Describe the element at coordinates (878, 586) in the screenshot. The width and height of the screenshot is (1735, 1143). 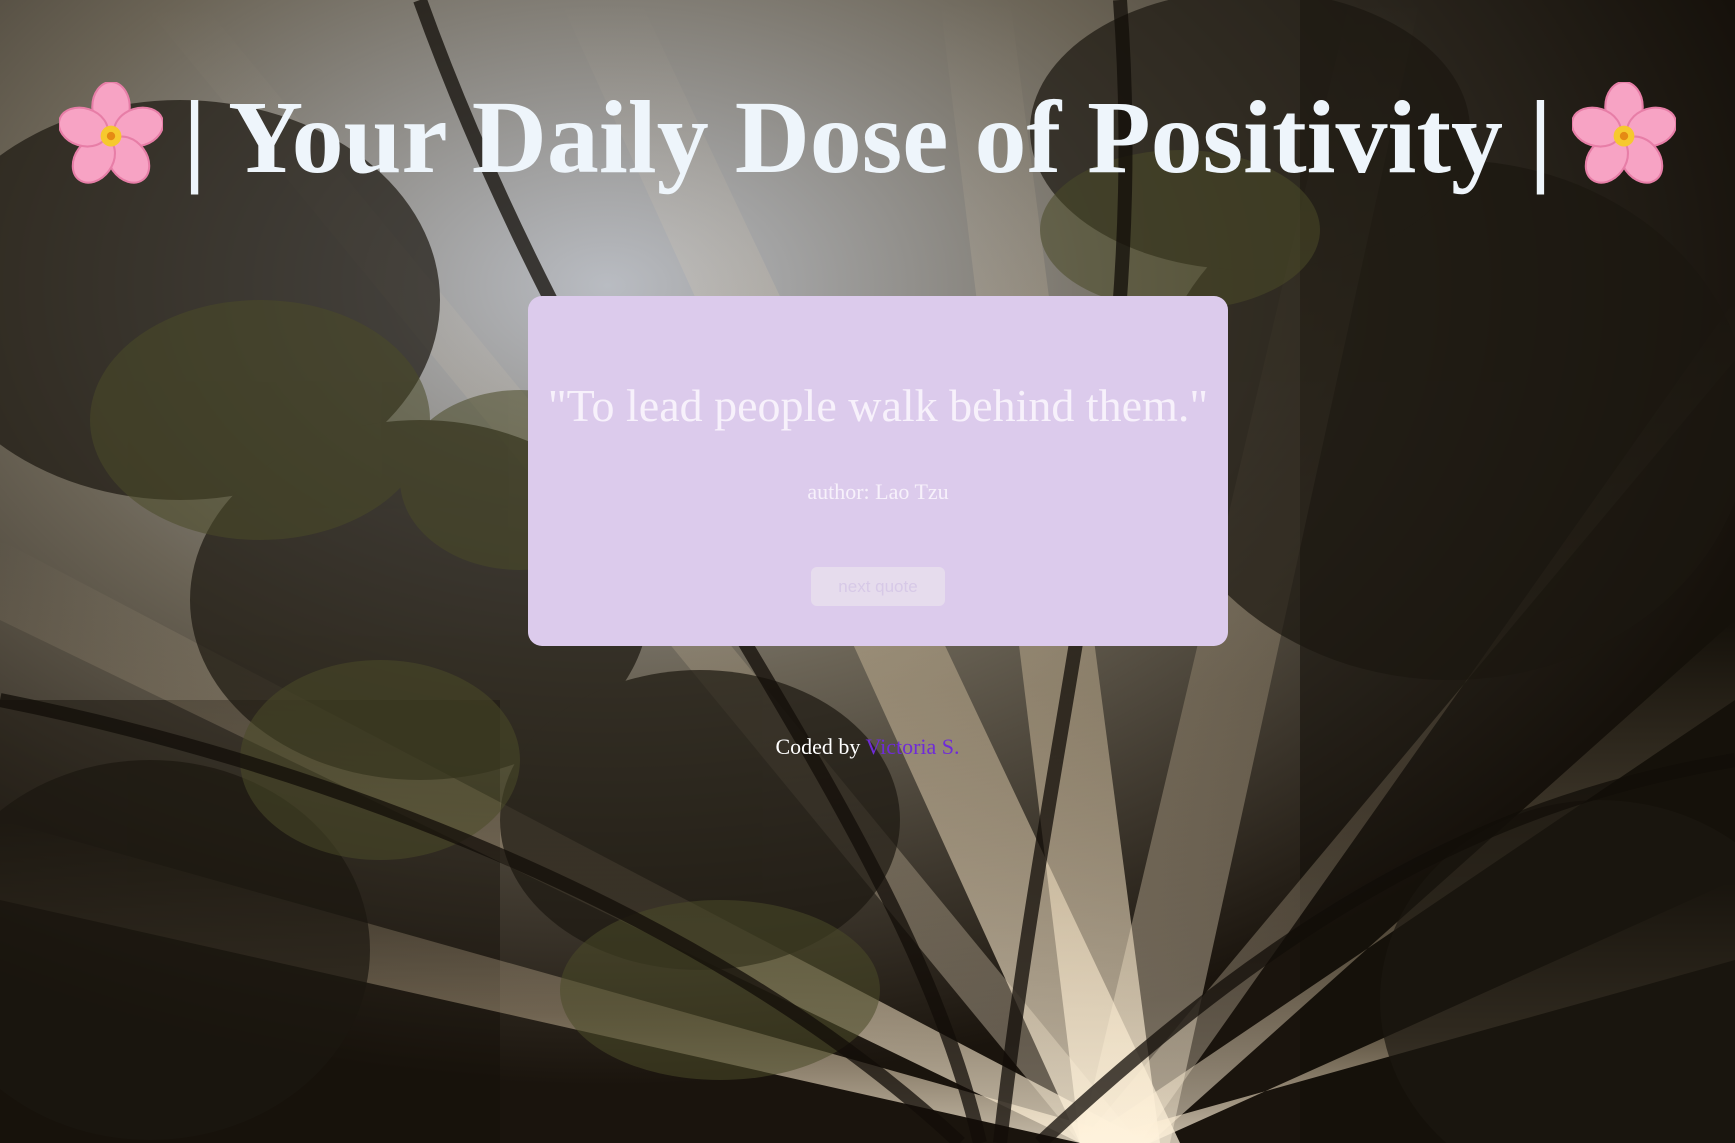
I see `next-quote-button: next quote` at that location.